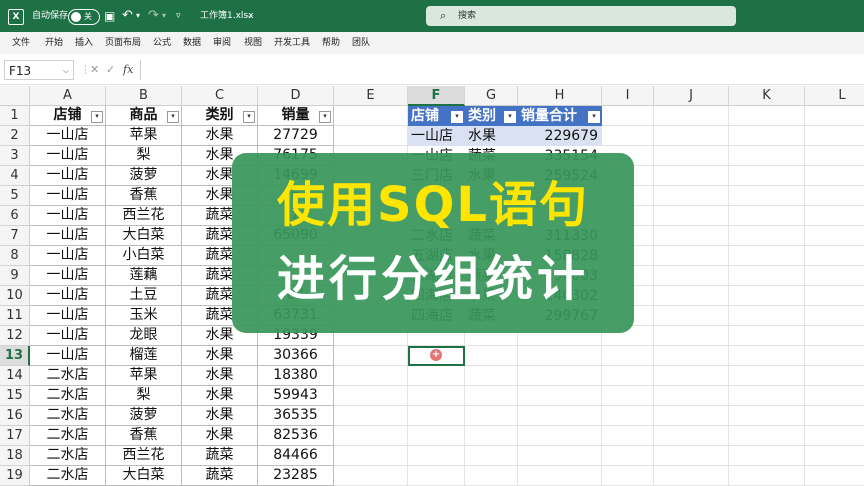 The width and height of the screenshot is (864, 486). I want to click on column-header-h: H, so click(560, 96).